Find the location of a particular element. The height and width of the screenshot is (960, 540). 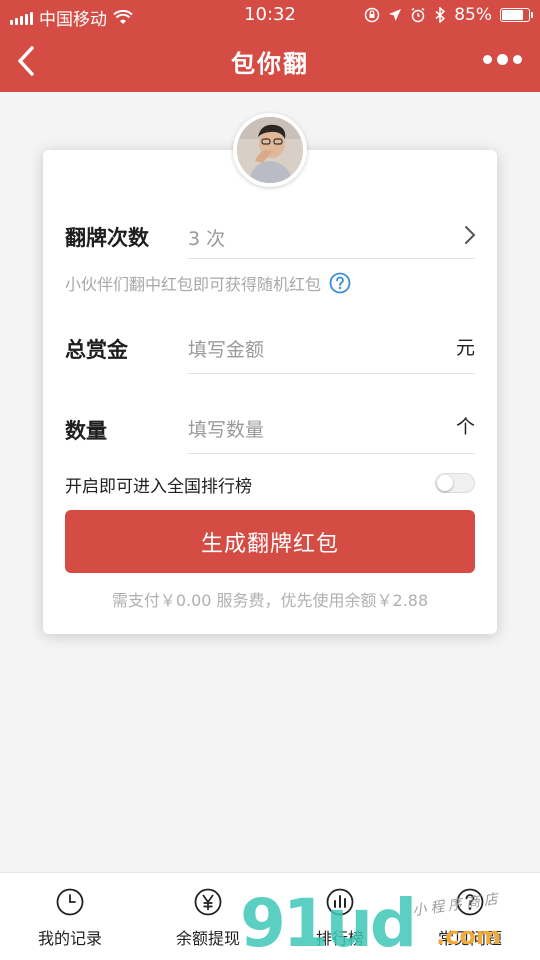

quantity-input: 填写数量 is located at coordinates (226, 428).